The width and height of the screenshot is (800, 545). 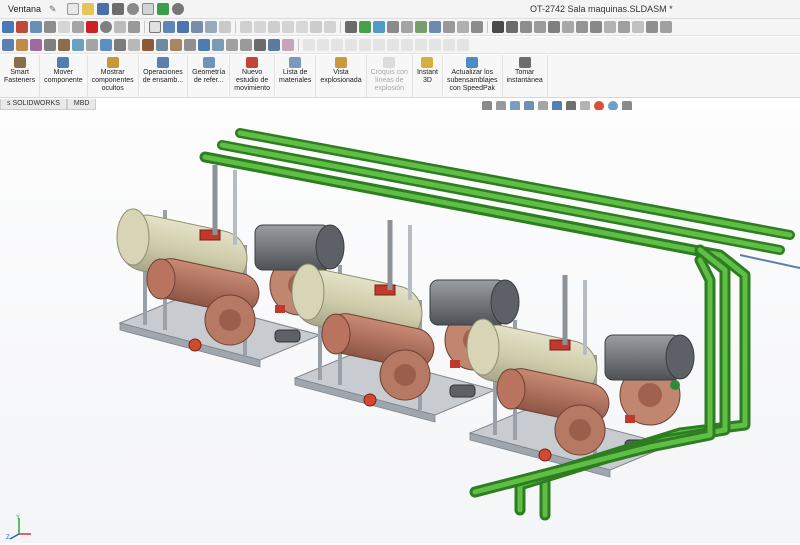 I want to click on smart-dimension-icon, so click(x=22, y=27).